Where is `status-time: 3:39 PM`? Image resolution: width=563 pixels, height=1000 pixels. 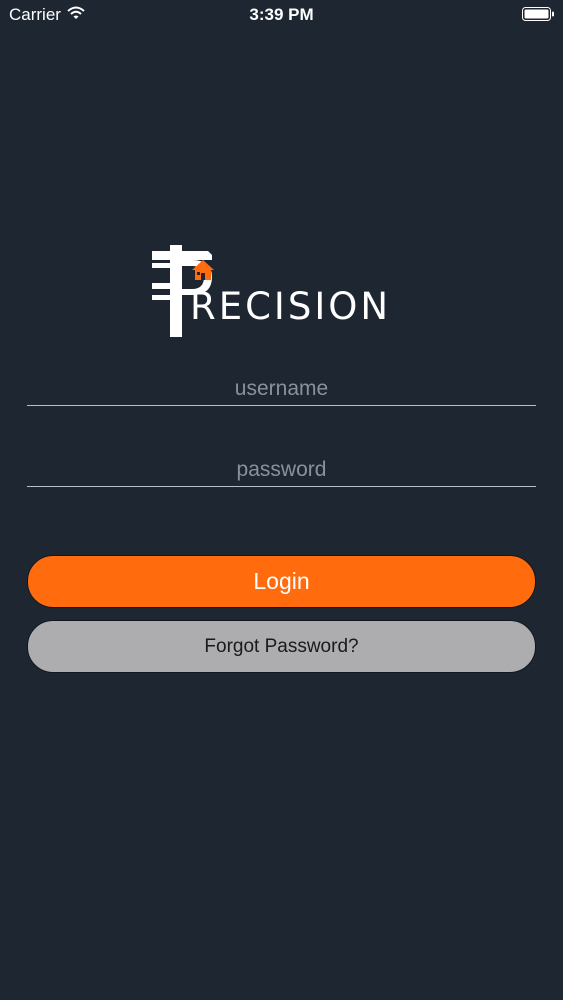
status-time: 3:39 PM is located at coordinates (281, 14).